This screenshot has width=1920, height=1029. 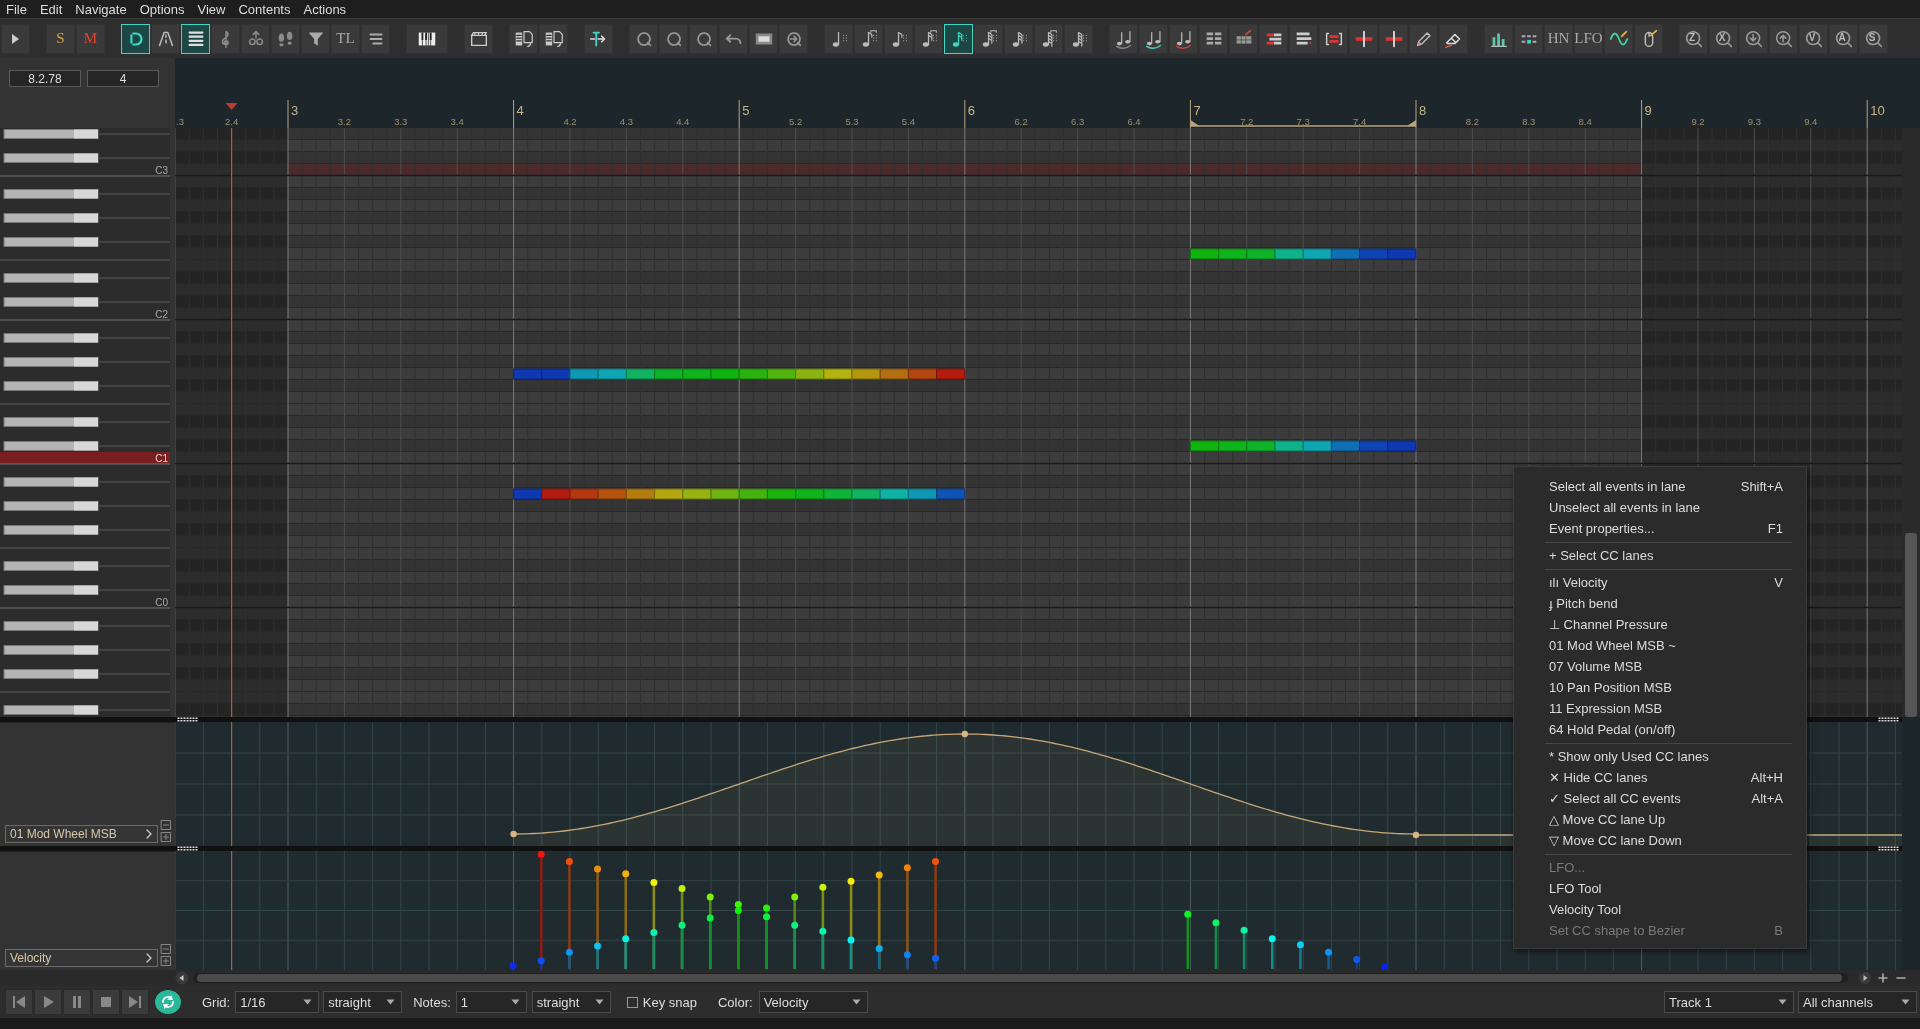 I want to click on menu-item: 11 Expression MSB, so click(x=1660, y=708).